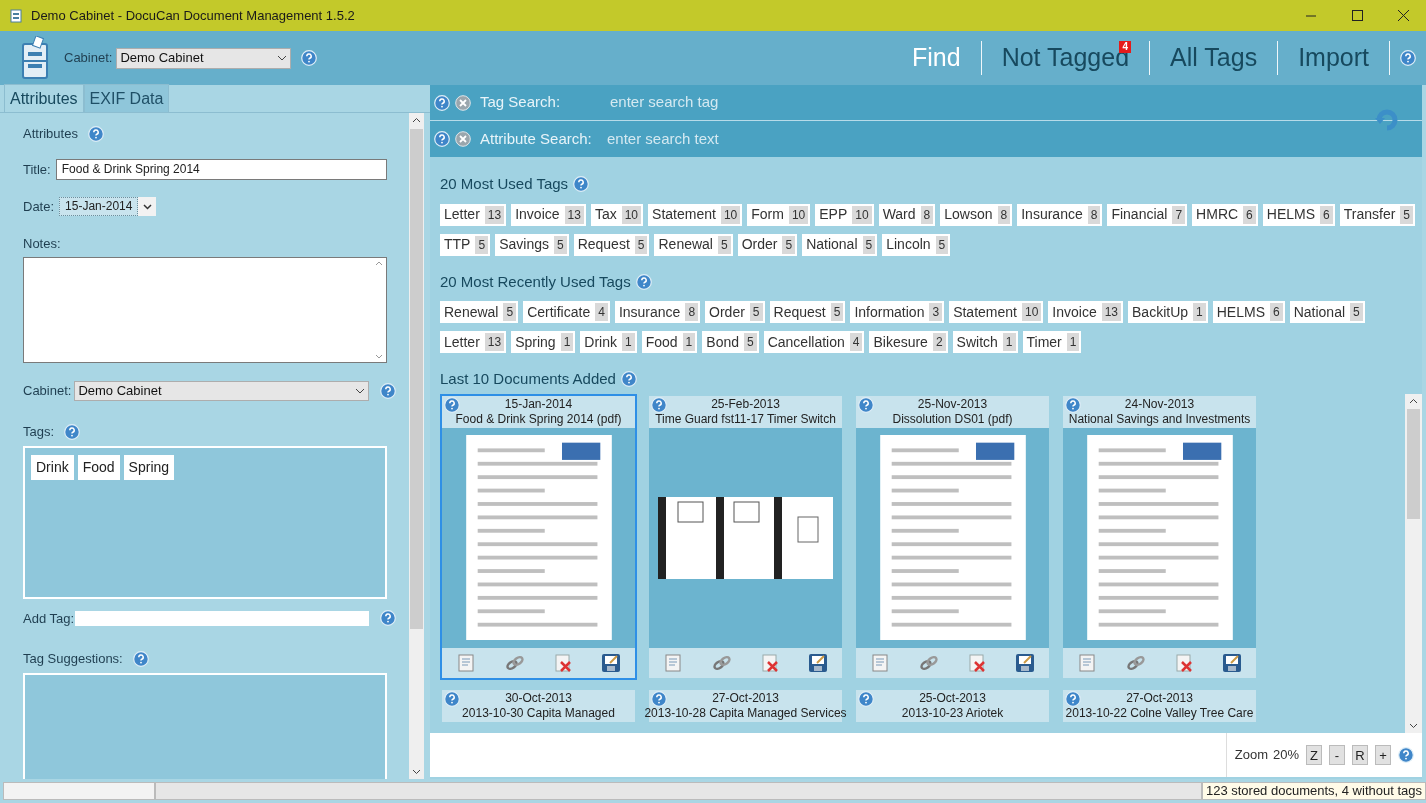  Describe the element at coordinates (976, 214) in the screenshot. I see `tag-chip: Lowson 8` at that location.